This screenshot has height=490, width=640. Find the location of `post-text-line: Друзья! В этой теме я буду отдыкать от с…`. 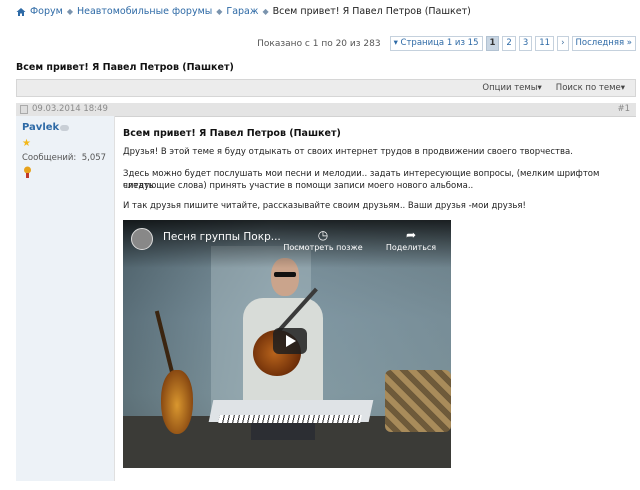

post-text-line: Друзья! В этой теме я буду отдыкать от с… is located at coordinates (348, 152).